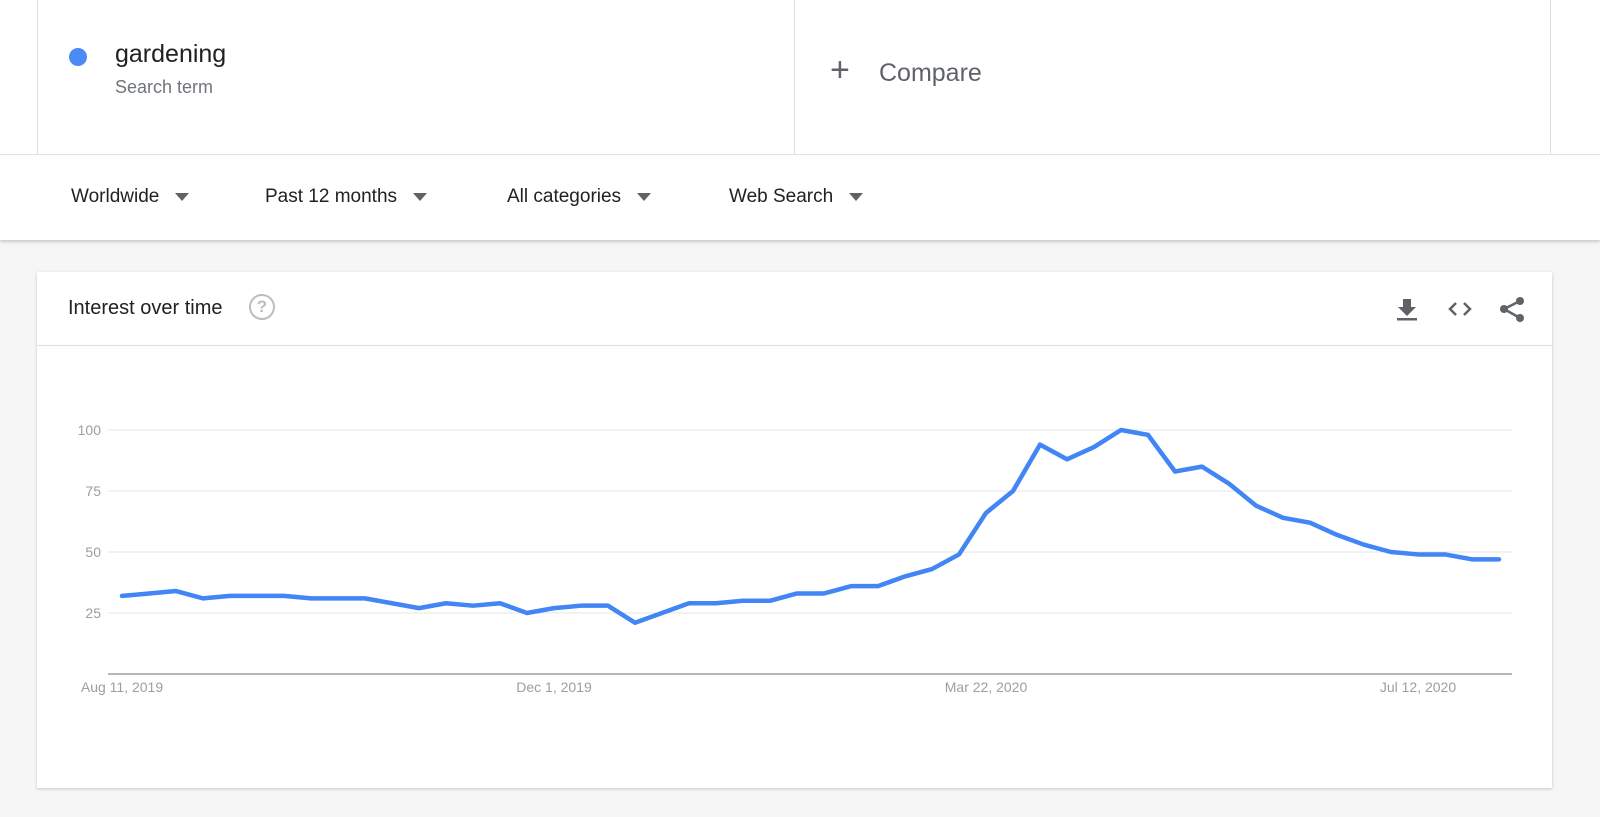  What do you see at coordinates (93, 613) in the screenshot?
I see `y-tick-label: 25` at bounding box center [93, 613].